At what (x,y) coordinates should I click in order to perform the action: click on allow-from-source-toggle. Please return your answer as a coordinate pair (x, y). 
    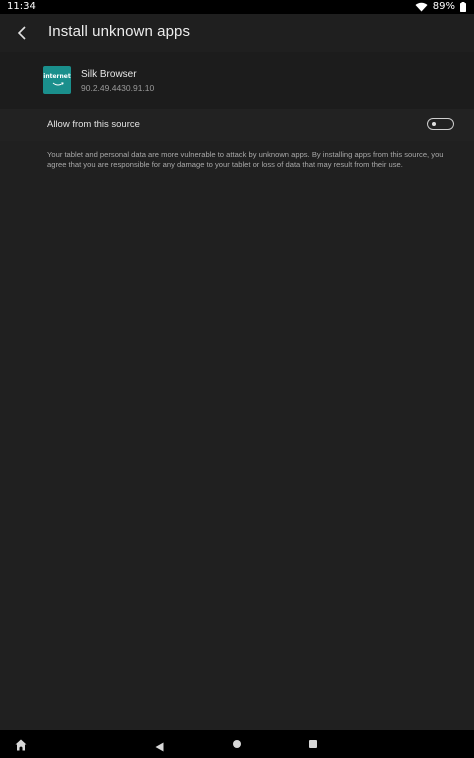
    Looking at the image, I should click on (440, 124).